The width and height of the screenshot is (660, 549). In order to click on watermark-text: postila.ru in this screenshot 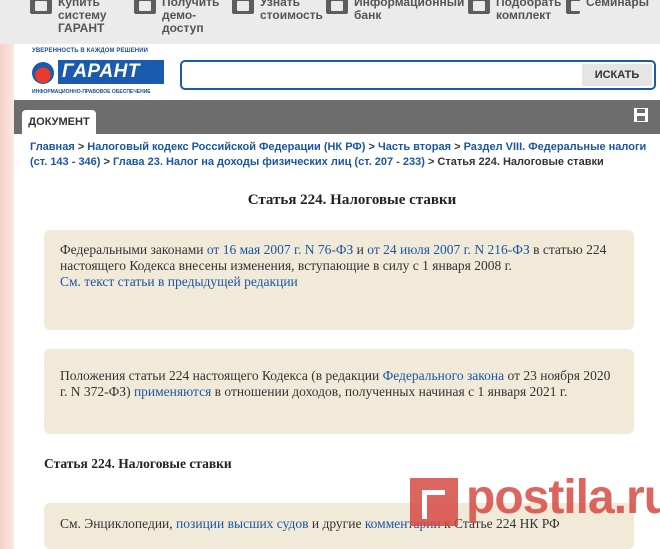, I will do `click(563, 497)`.